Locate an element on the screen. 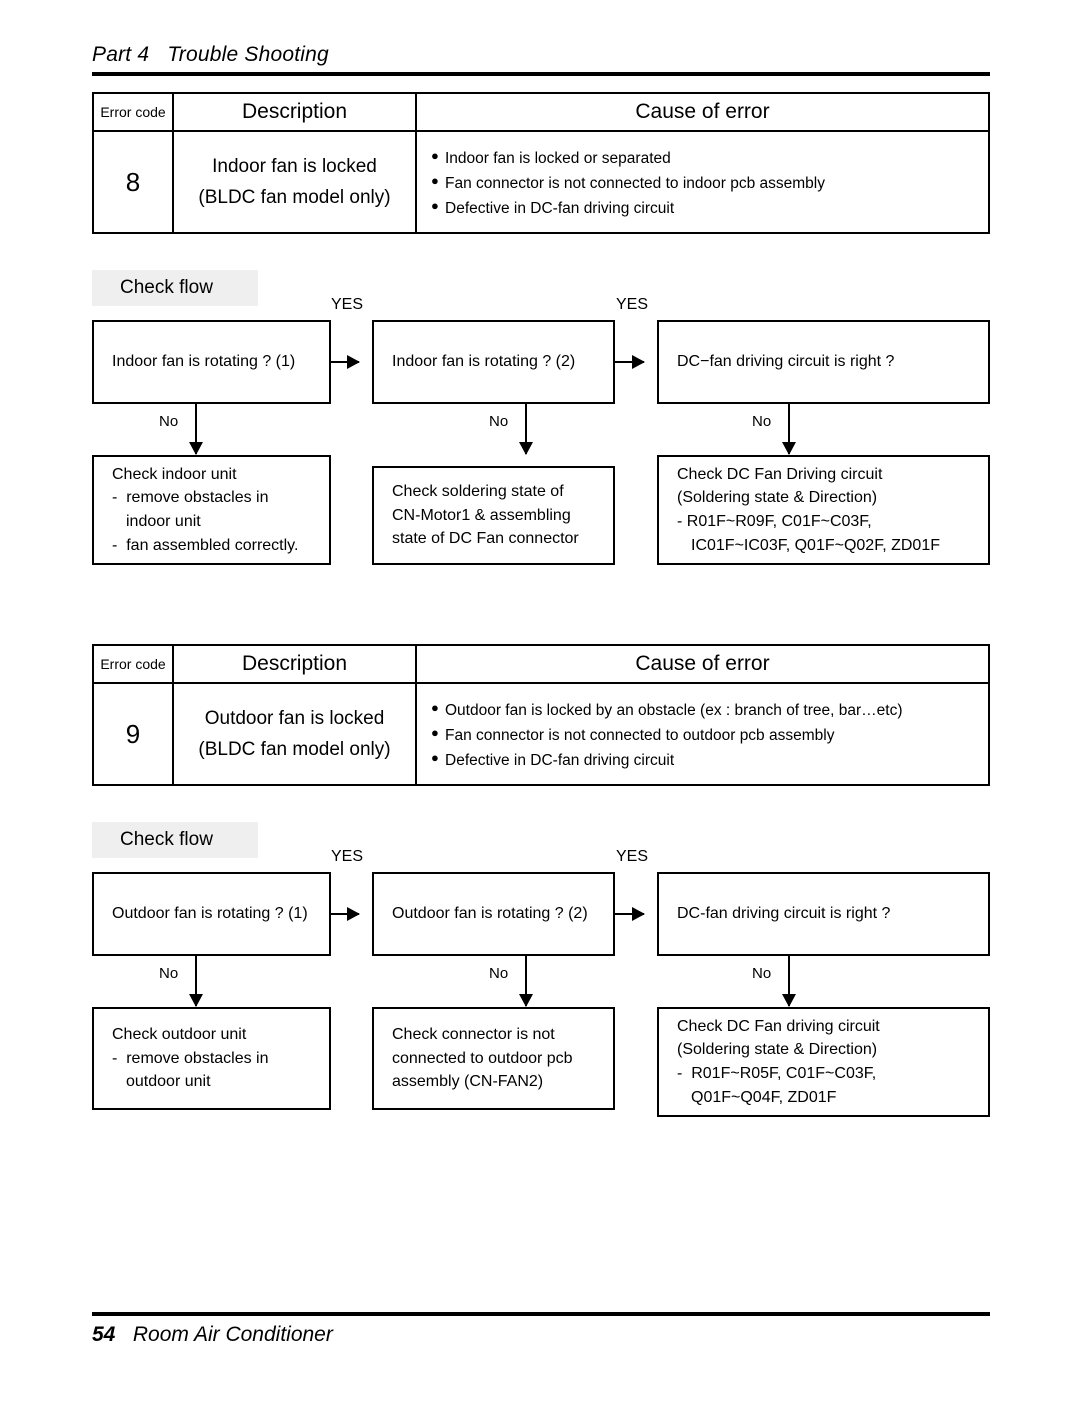 This screenshot has width=1080, height=1405. book-title: Room Air Conditioner is located at coordinates (232, 1334).